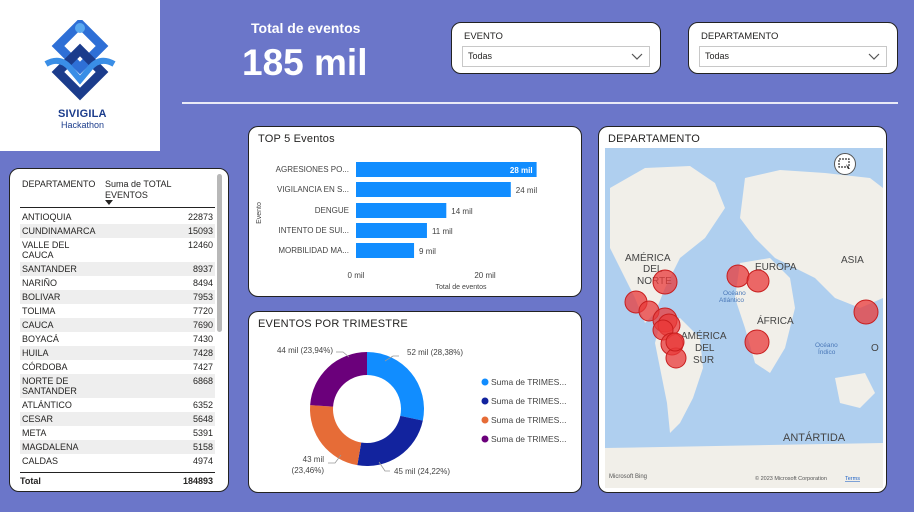  Describe the element at coordinates (117, 386) in the screenshot. I see `table-row: NORTE DE SANTANDER 6868` at that location.